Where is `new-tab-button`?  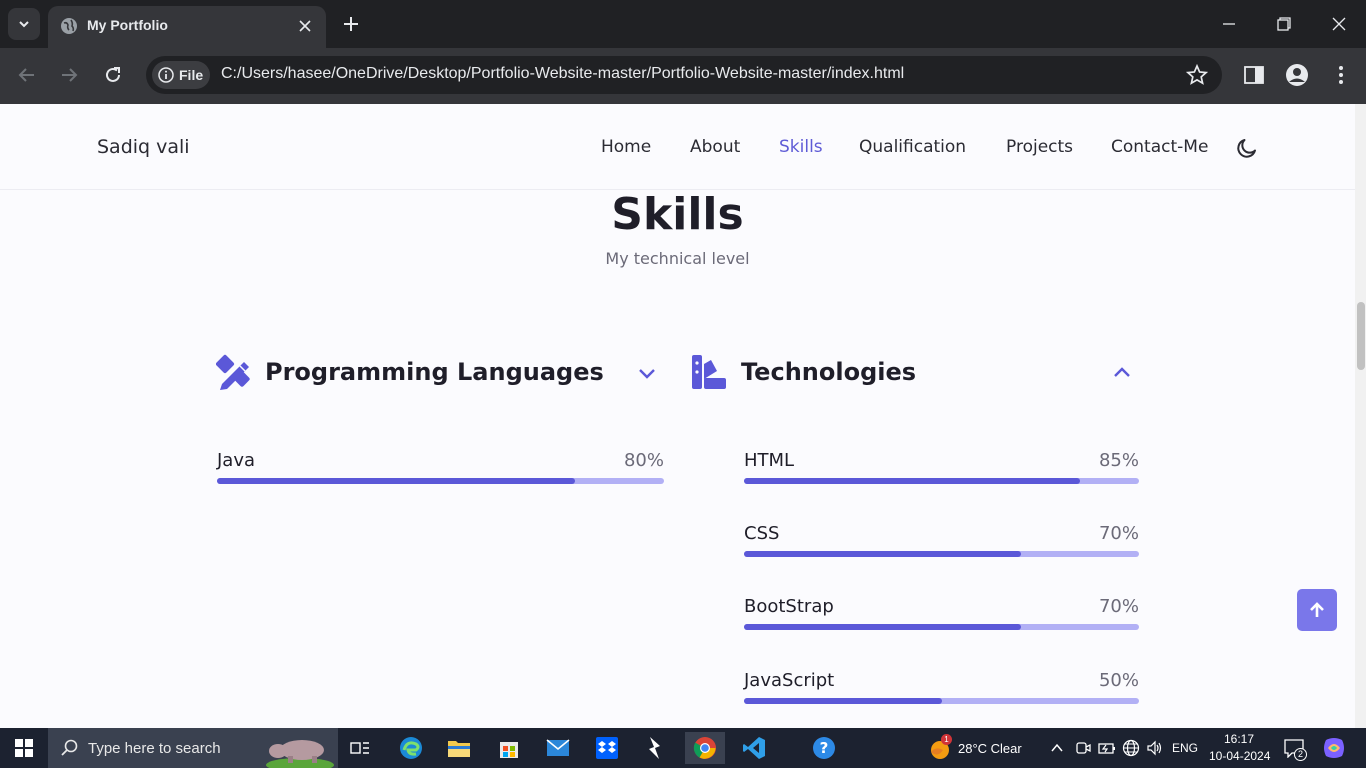
new-tab-button is located at coordinates (351, 24).